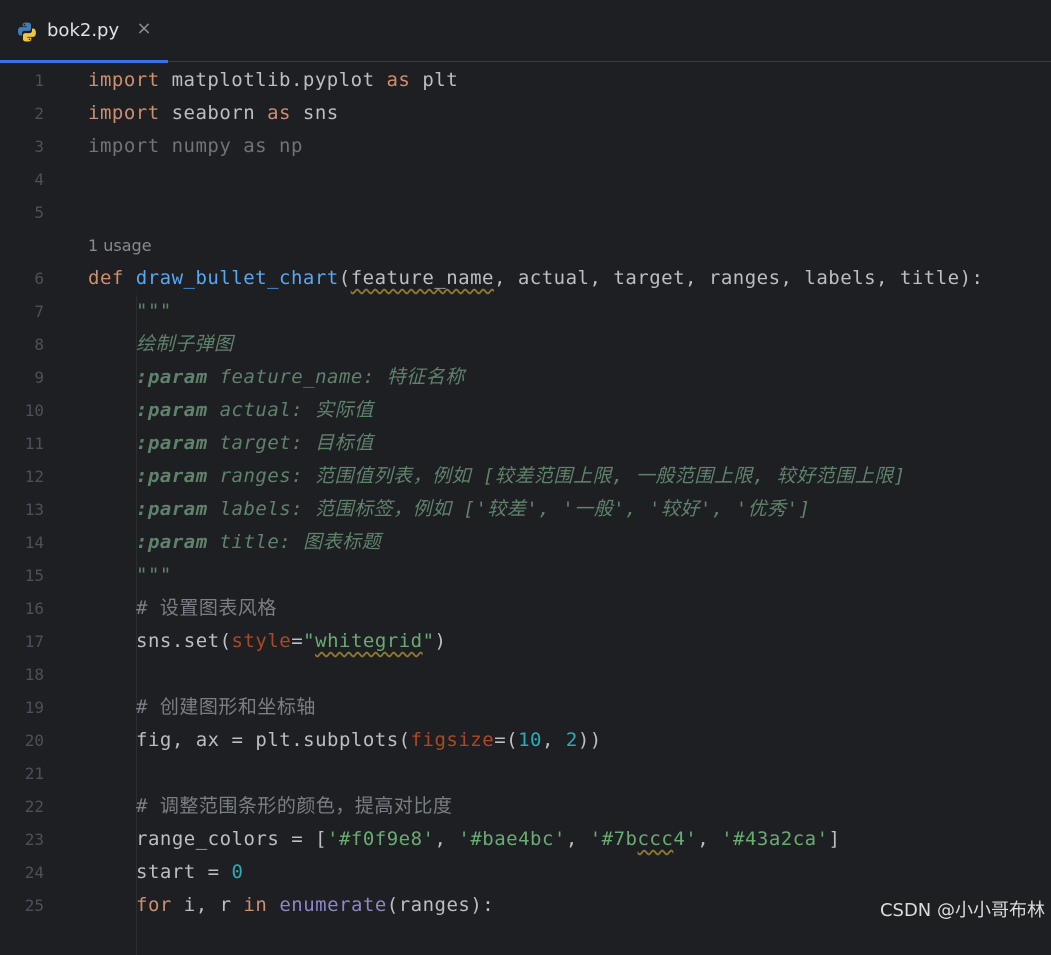 This screenshot has width=1051, height=955. What do you see at coordinates (440, 641) in the screenshot?
I see `code-token: )` at bounding box center [440, 641].